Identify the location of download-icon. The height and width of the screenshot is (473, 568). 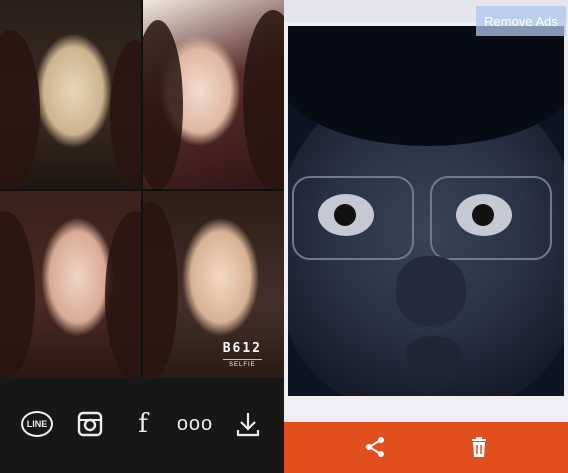
(248, 425).